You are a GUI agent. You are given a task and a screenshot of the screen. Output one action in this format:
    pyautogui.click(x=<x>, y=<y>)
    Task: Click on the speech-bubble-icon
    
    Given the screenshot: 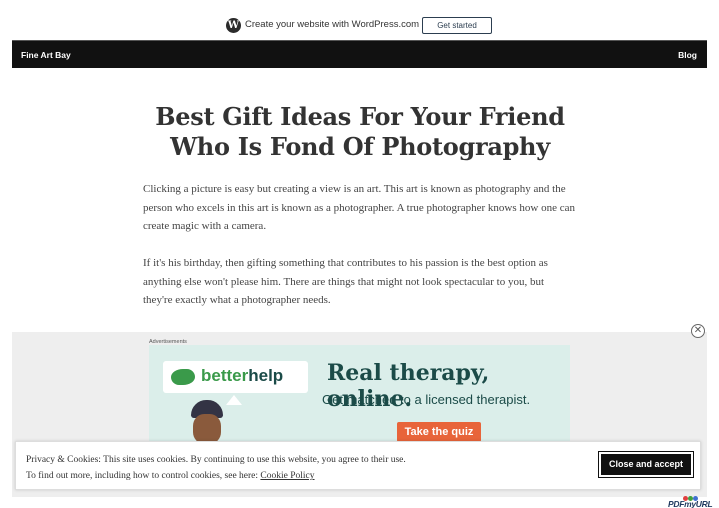 What is the action you would take?
    pyautogui.click(x=234, y=400)
    